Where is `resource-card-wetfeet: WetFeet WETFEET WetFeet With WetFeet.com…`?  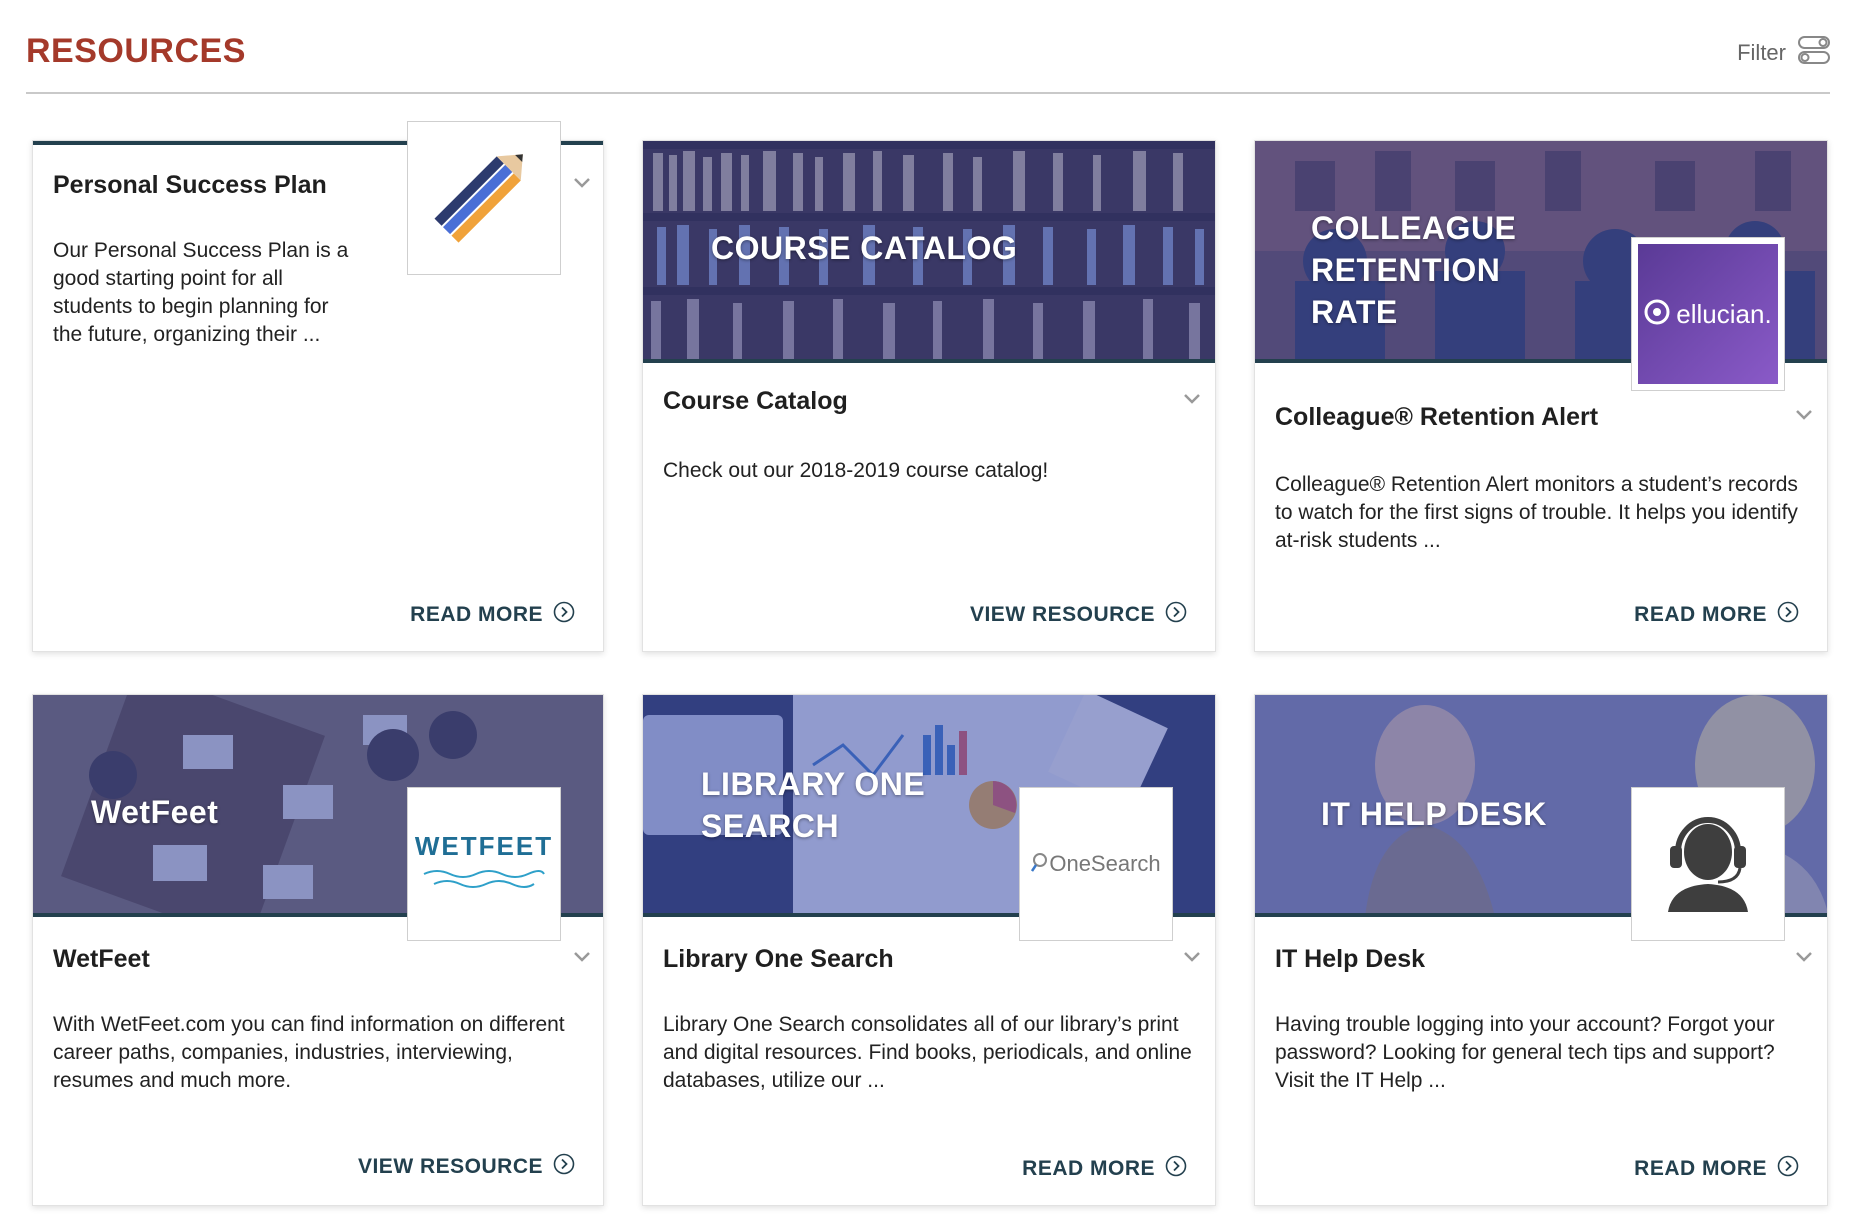
resource-card-wetfeet: WetFeet WETFEET WetFeet With WetFeet.com… is located at coordinates (318, 950).